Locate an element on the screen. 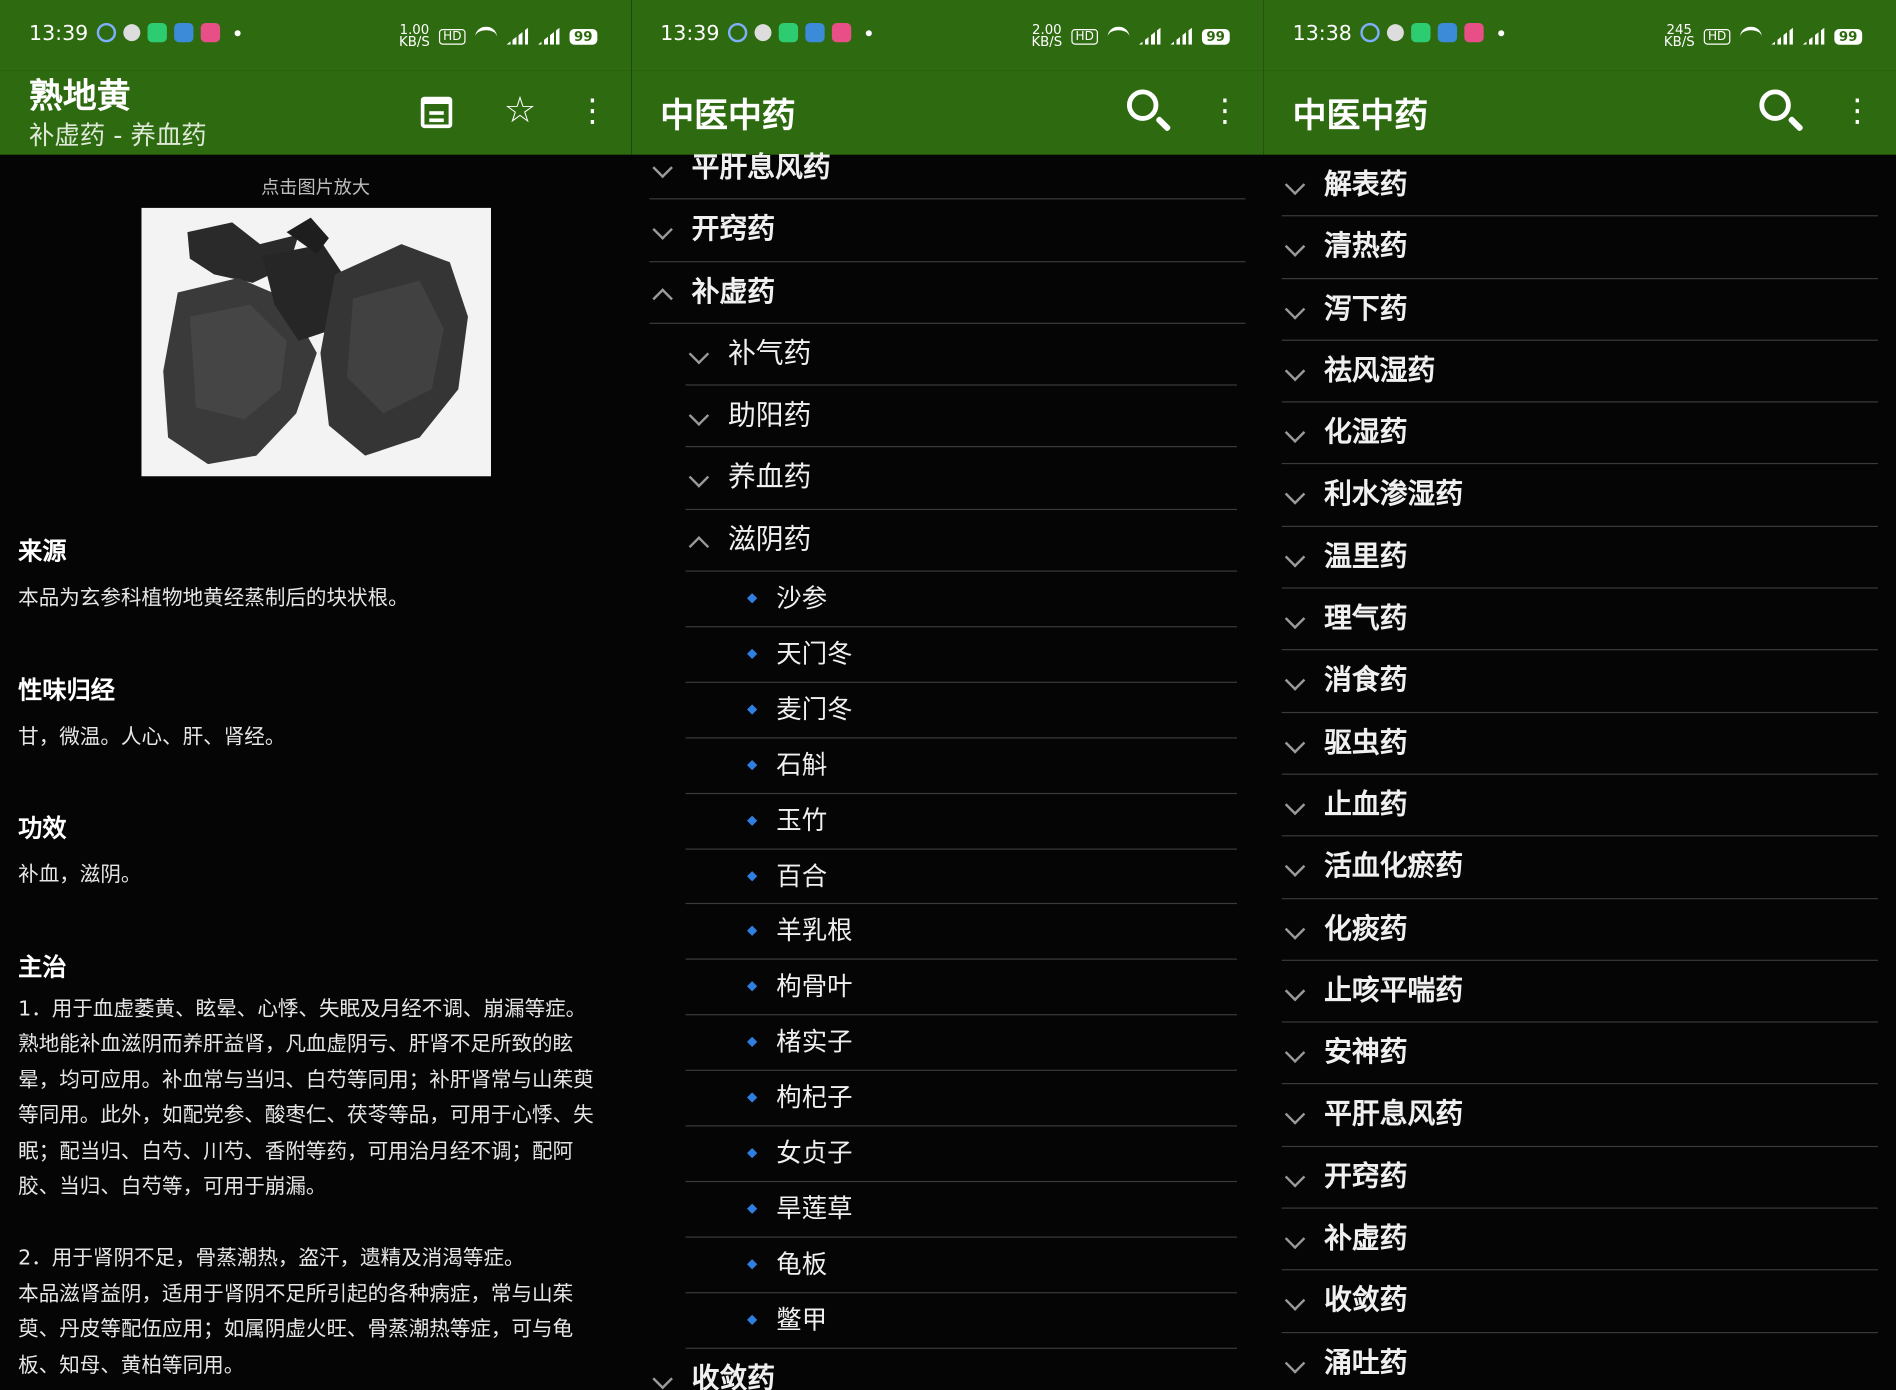  category-item: 驱虫药 is located at coordinates (1580, 744).